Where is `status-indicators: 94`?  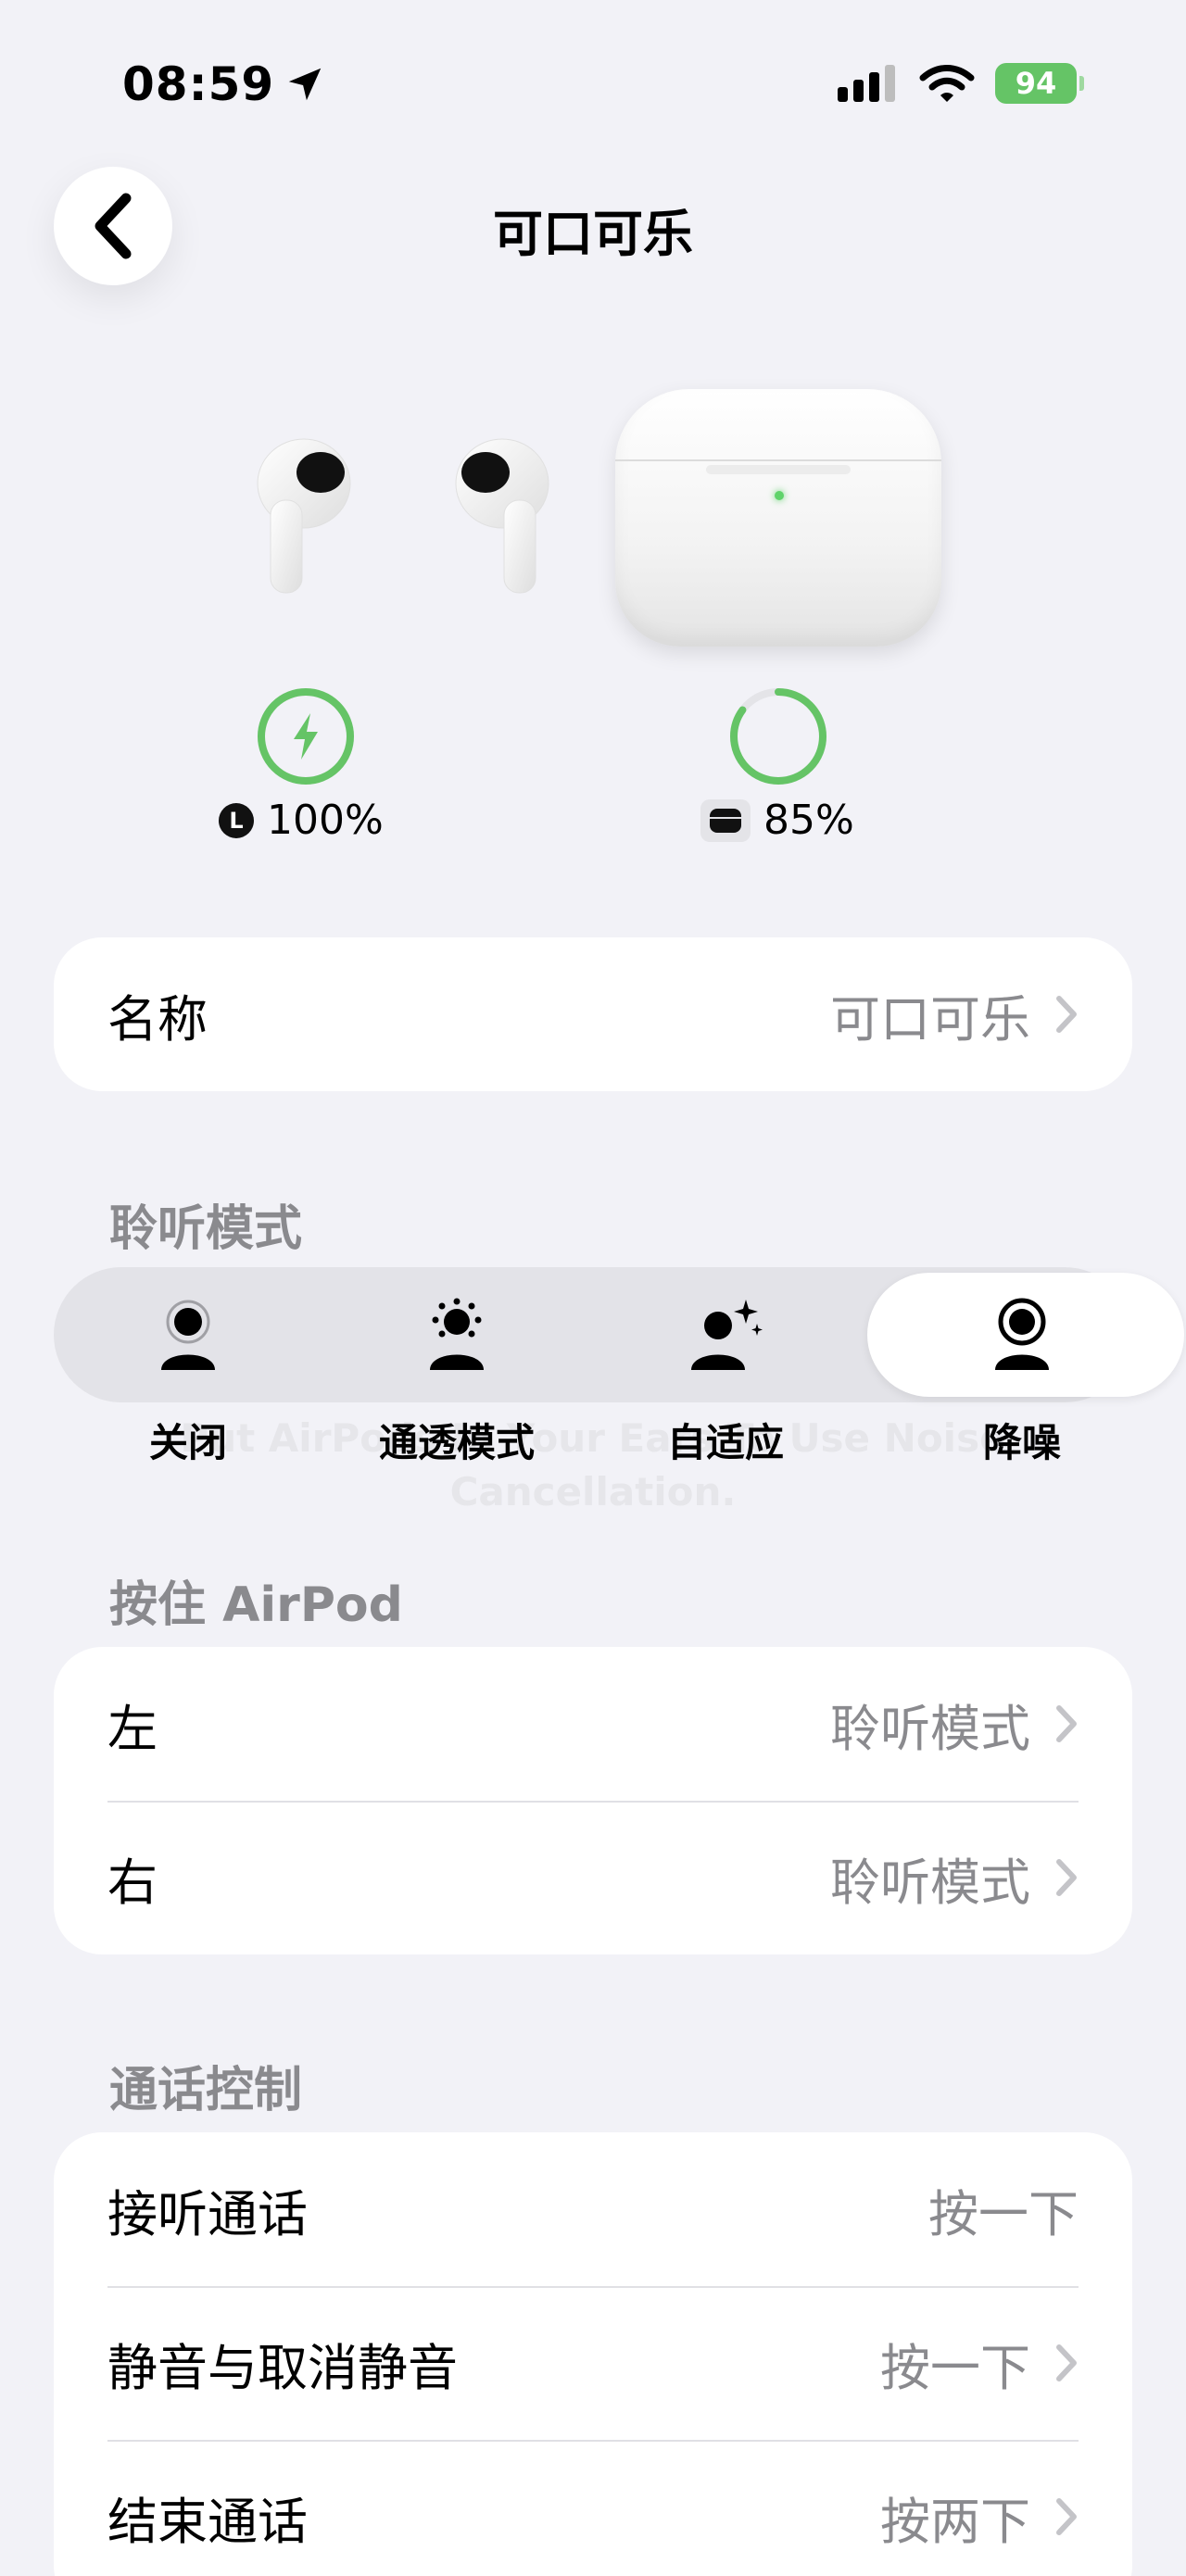 status-indicators: 94 is located at coordinates (961, 83).